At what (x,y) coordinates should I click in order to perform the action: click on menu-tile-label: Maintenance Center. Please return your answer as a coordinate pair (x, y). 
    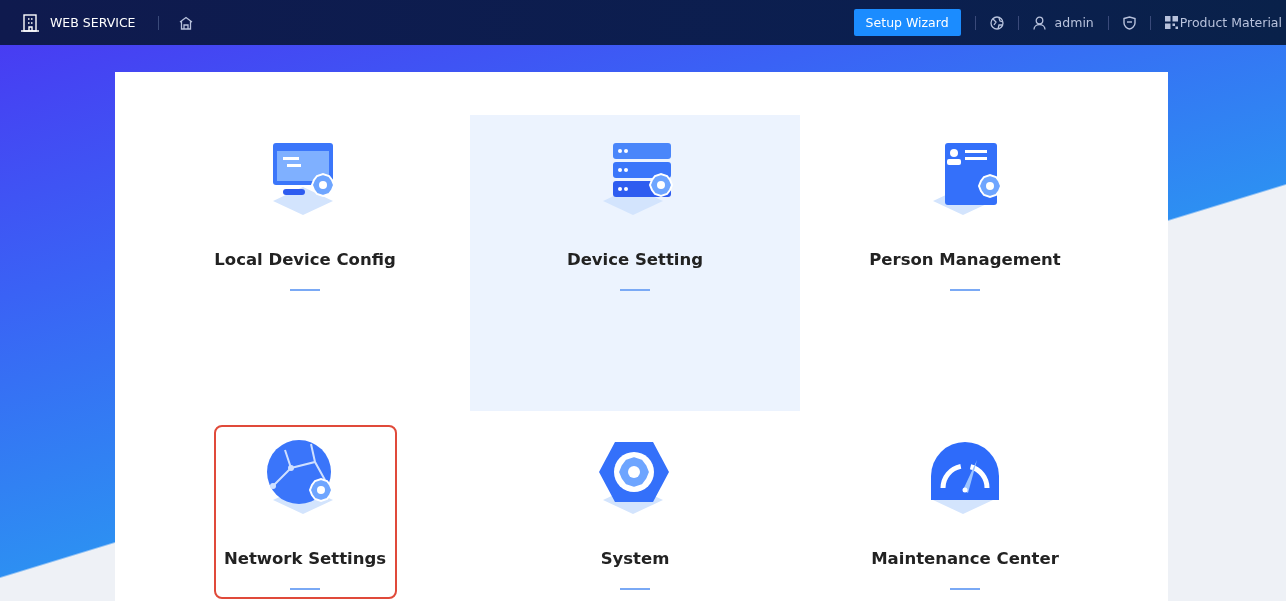
    Looking at the image, I should click on (965, 558).